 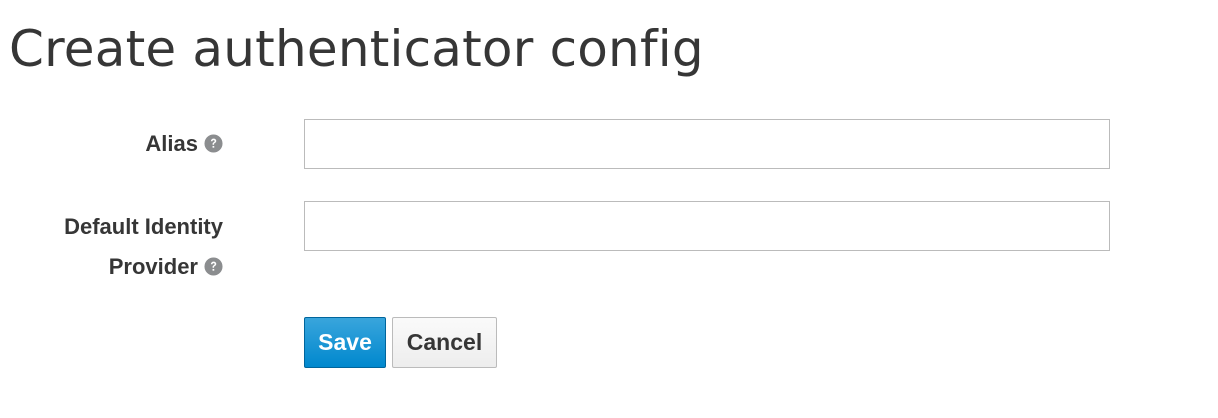 I want to click on default-identity-provider-label: Default Identity Provider, so click(x=113, y=247).